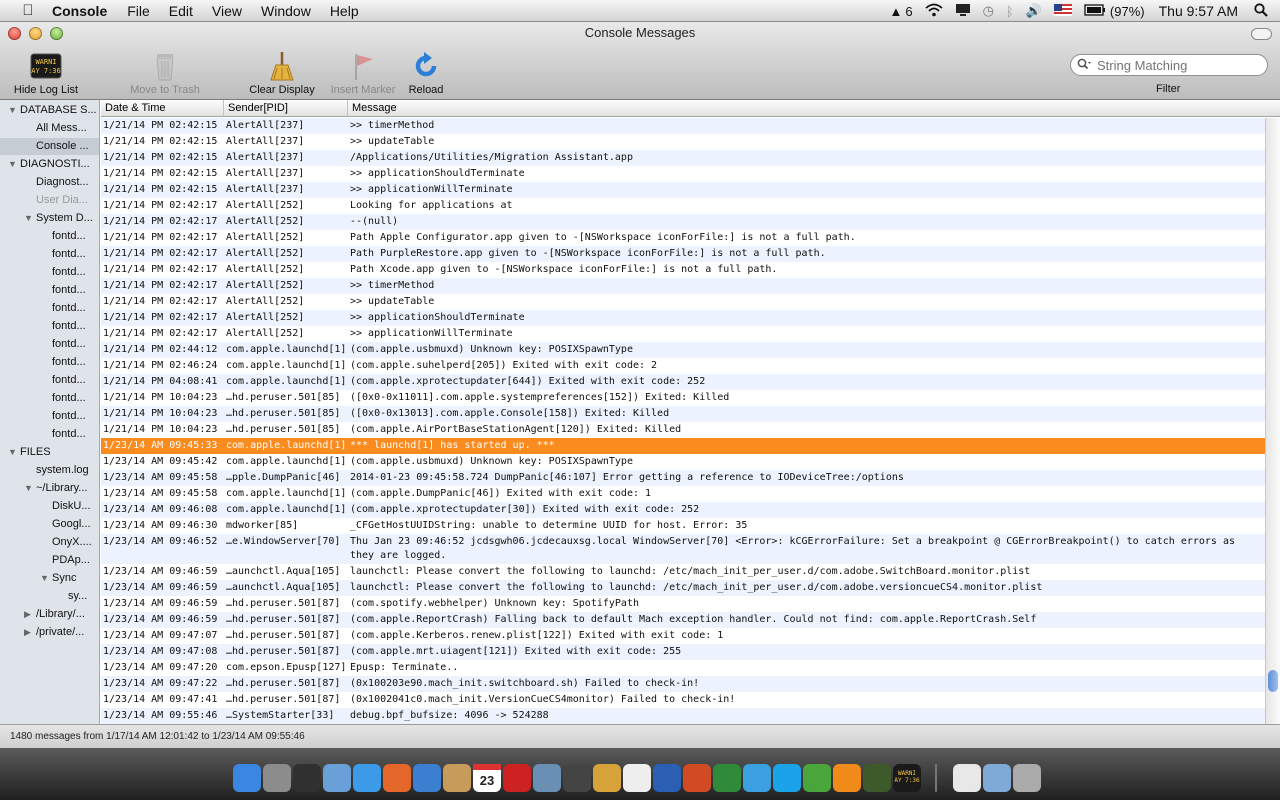 This screenshot has width=1280, height=800. What do you see at coordinates (988, 11) in the screenshot?
I see `time-machine-icon: ◷` at bounding box center [988, 11].